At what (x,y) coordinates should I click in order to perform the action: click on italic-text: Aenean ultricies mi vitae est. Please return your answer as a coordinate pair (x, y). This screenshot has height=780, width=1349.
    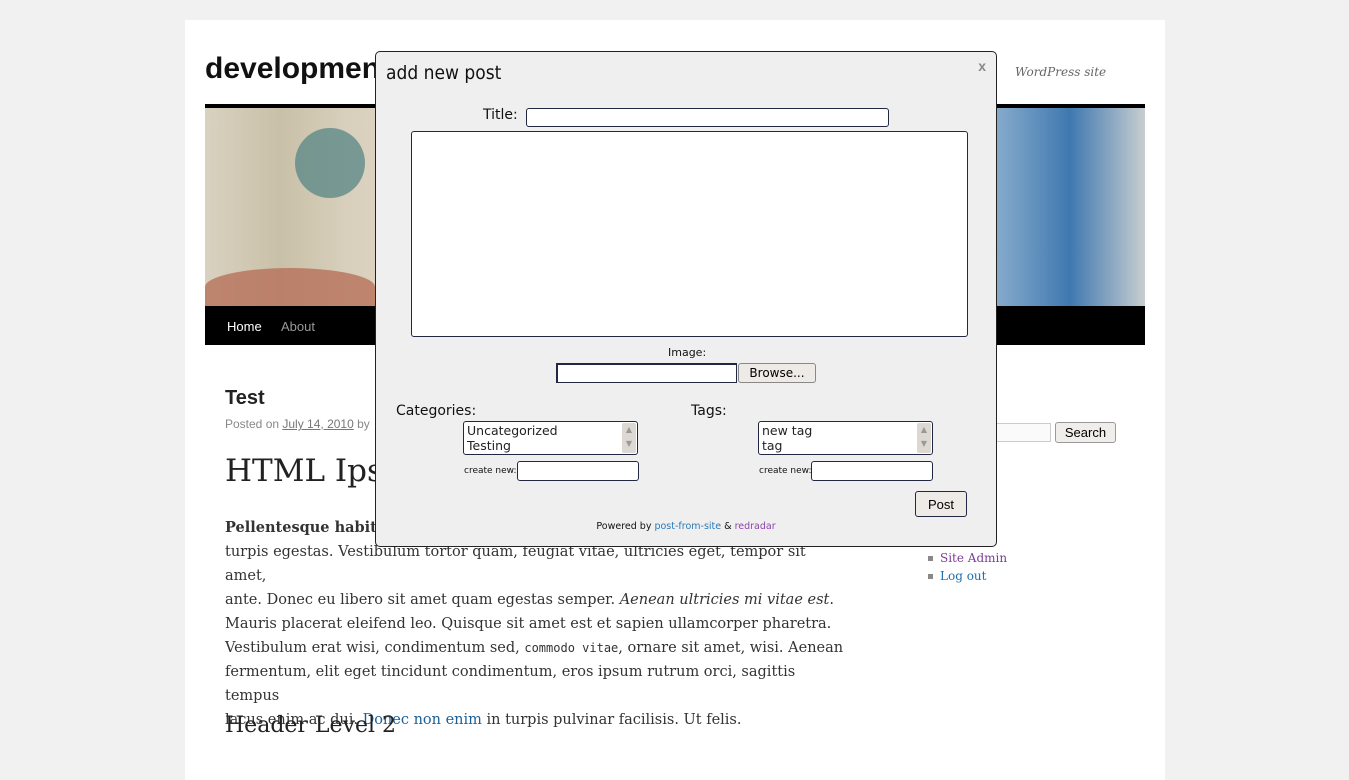
    Looking at the image, I should click on (724, 600).